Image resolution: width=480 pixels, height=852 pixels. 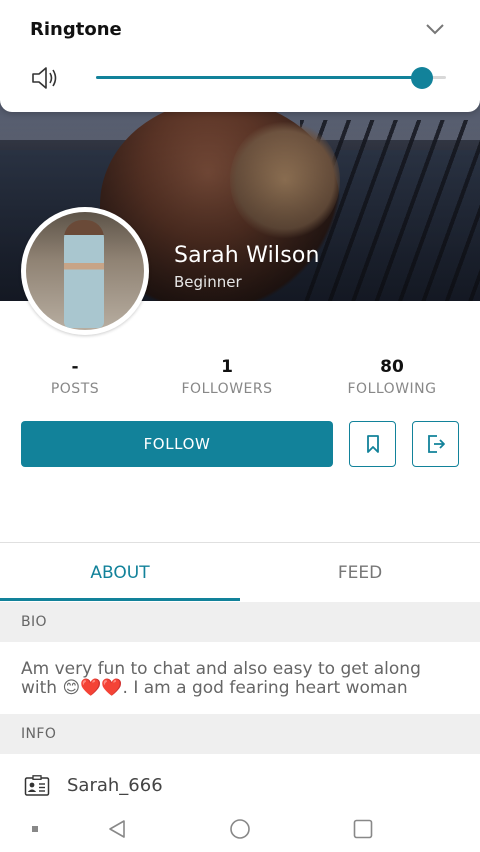 What do you see at coordinates (75, 367) in the screenshot?
I see `stat-value: -` at bounding box center [75, 367].